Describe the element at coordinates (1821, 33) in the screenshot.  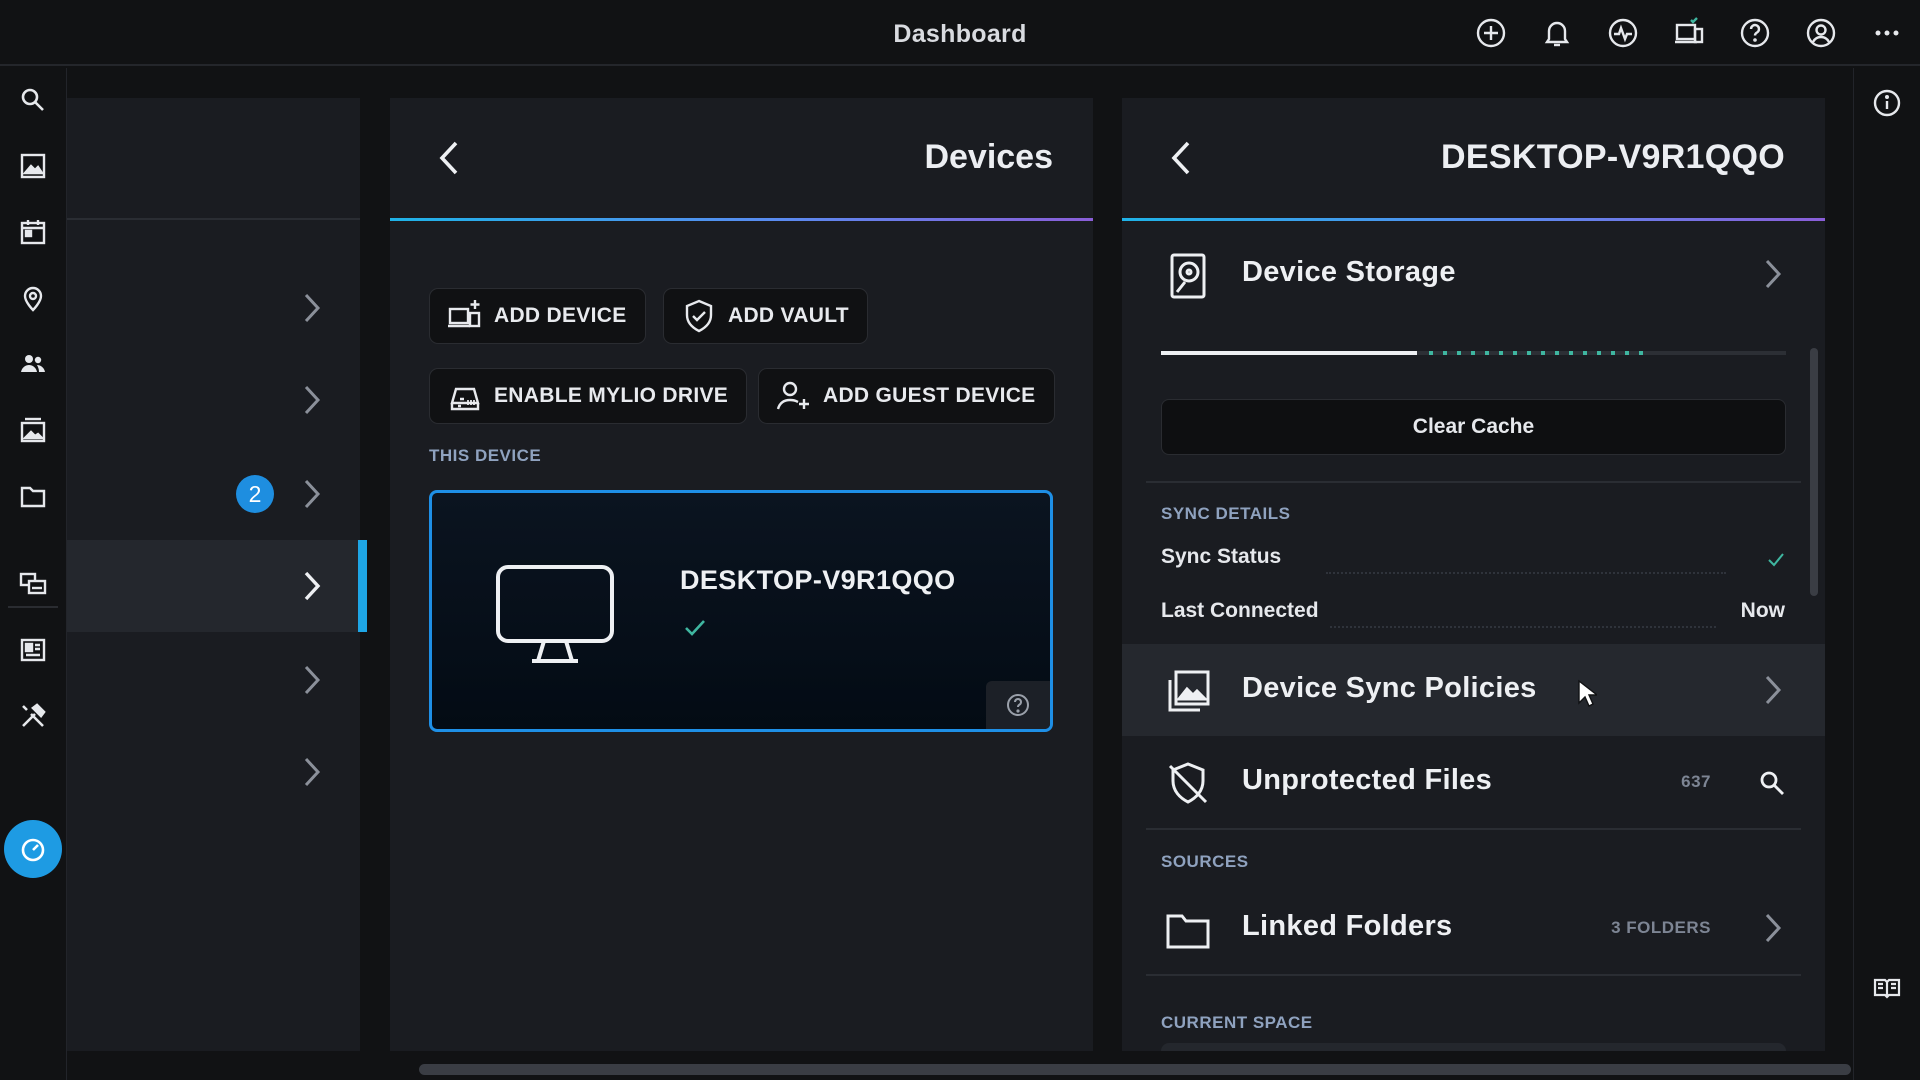
I see `account-icon` at that location.